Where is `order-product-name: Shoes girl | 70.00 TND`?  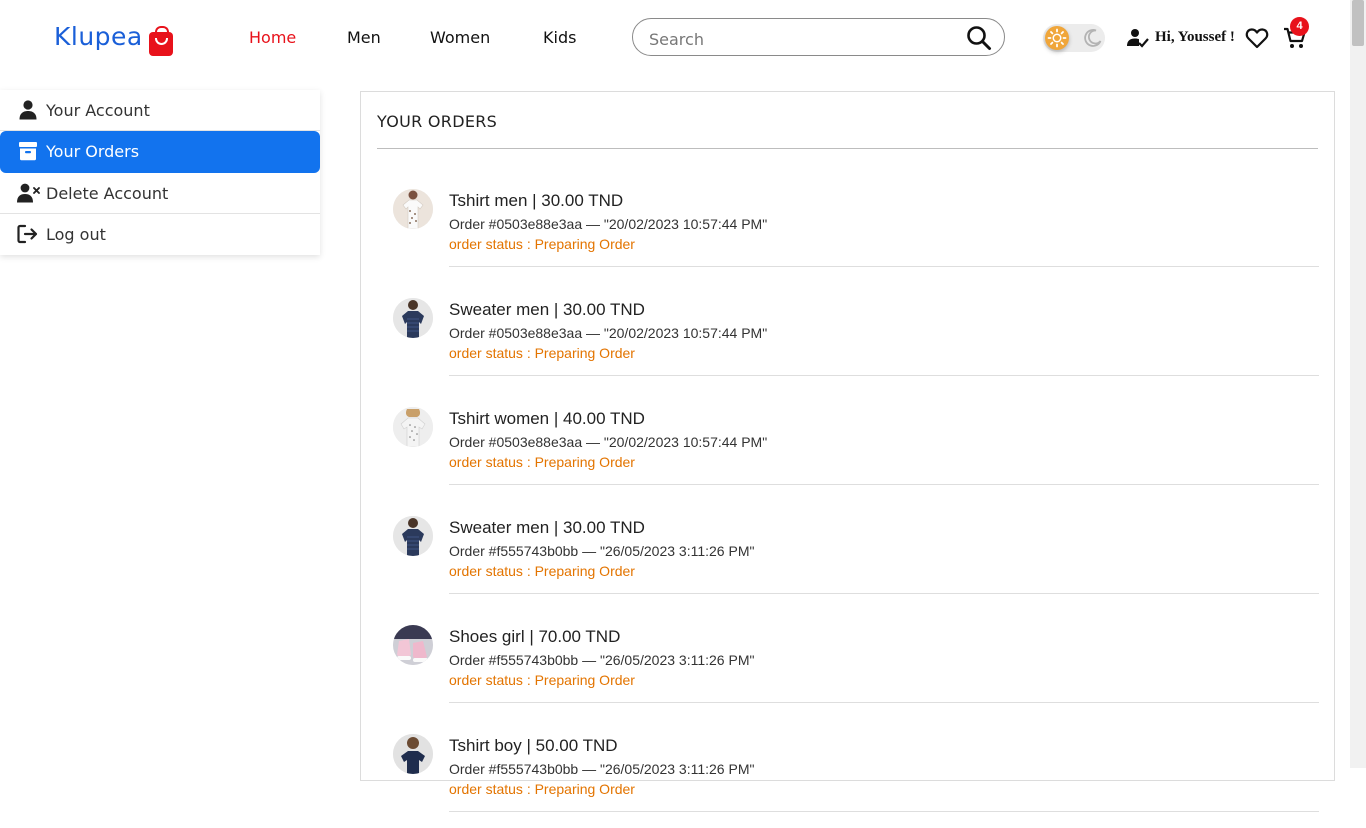 order-product-name: Shoes girl | 70.00 TND is located at coordinates (535, 636).